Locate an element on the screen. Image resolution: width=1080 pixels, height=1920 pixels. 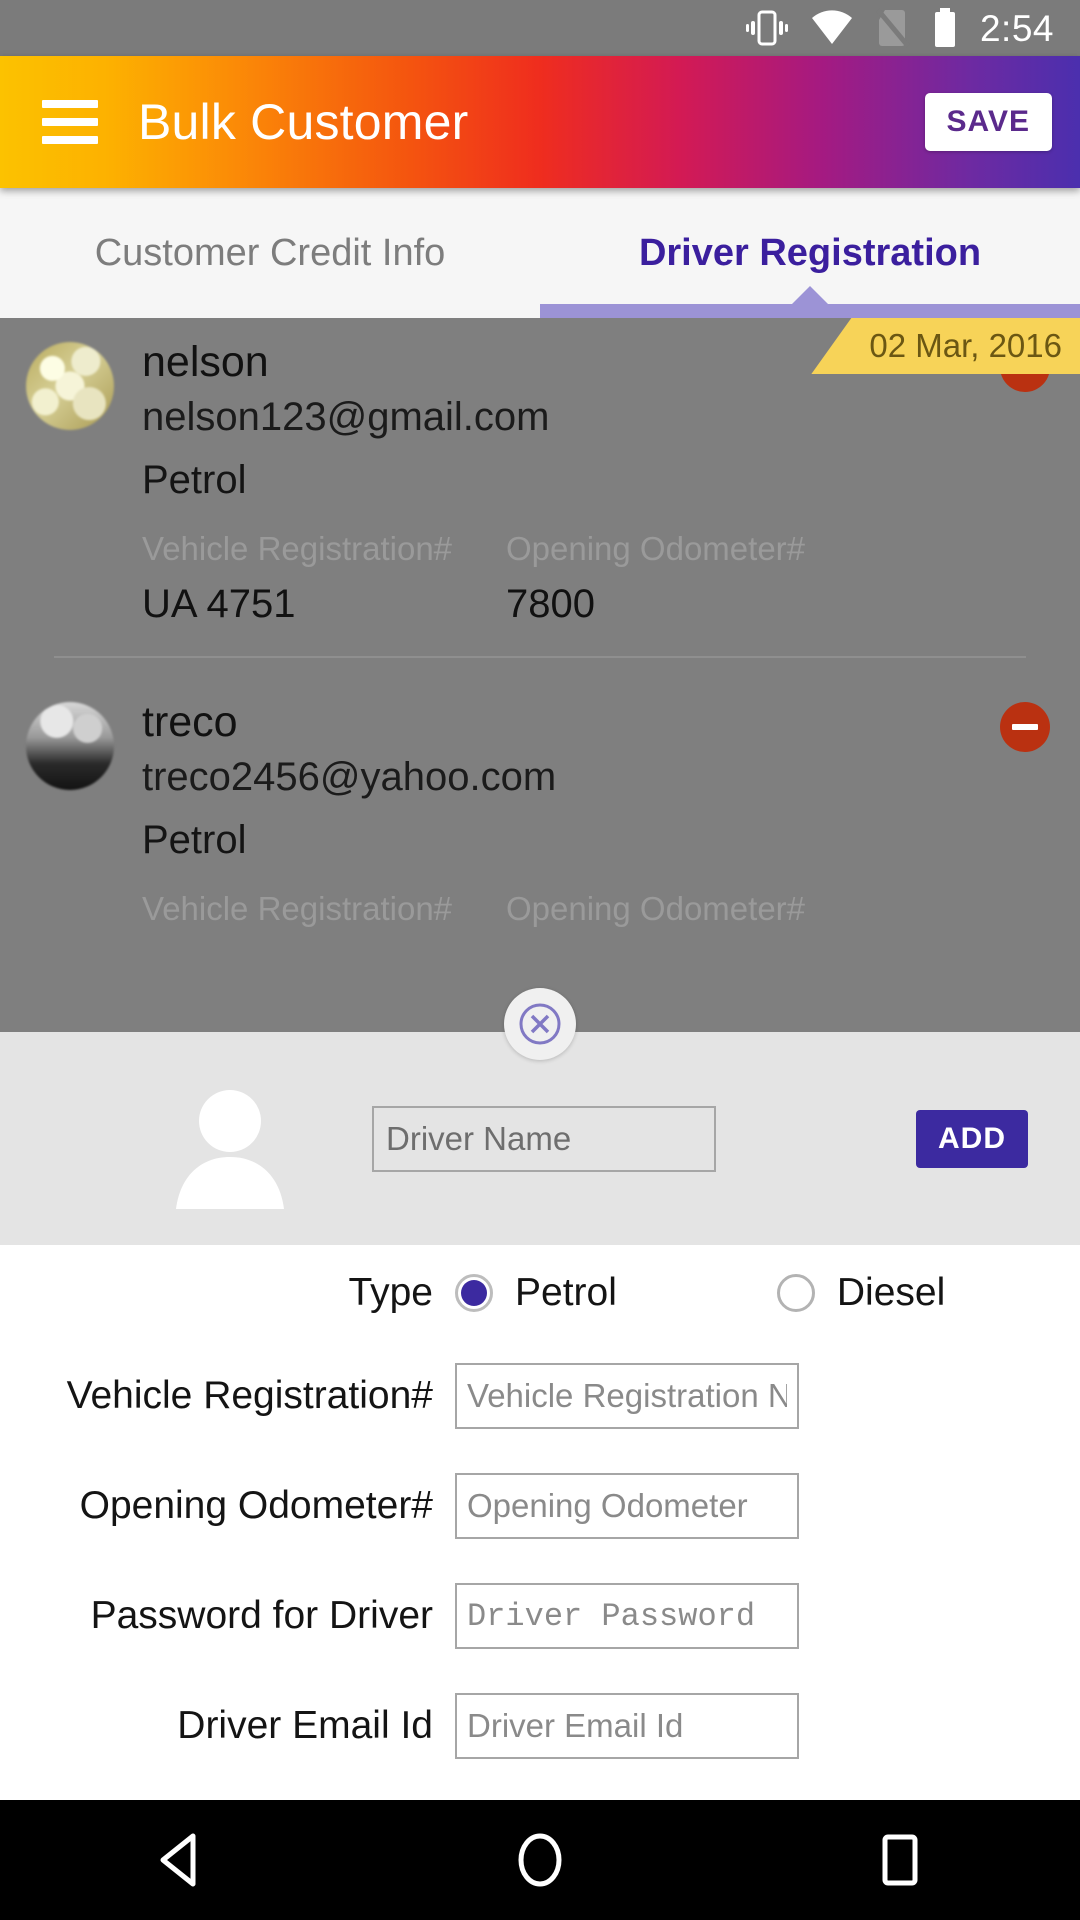
vehicle-registration-input is located at coordinates (627, 1396).